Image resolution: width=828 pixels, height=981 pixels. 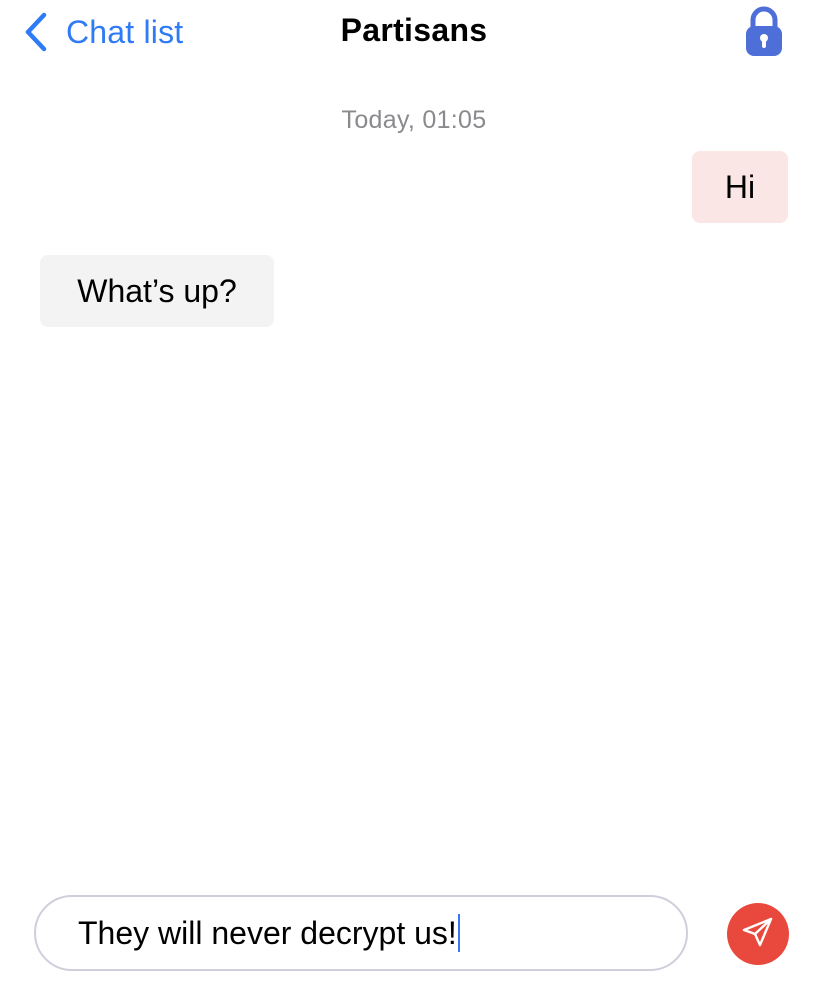 I want to click on lock-icon, so click(x=764, y=34).